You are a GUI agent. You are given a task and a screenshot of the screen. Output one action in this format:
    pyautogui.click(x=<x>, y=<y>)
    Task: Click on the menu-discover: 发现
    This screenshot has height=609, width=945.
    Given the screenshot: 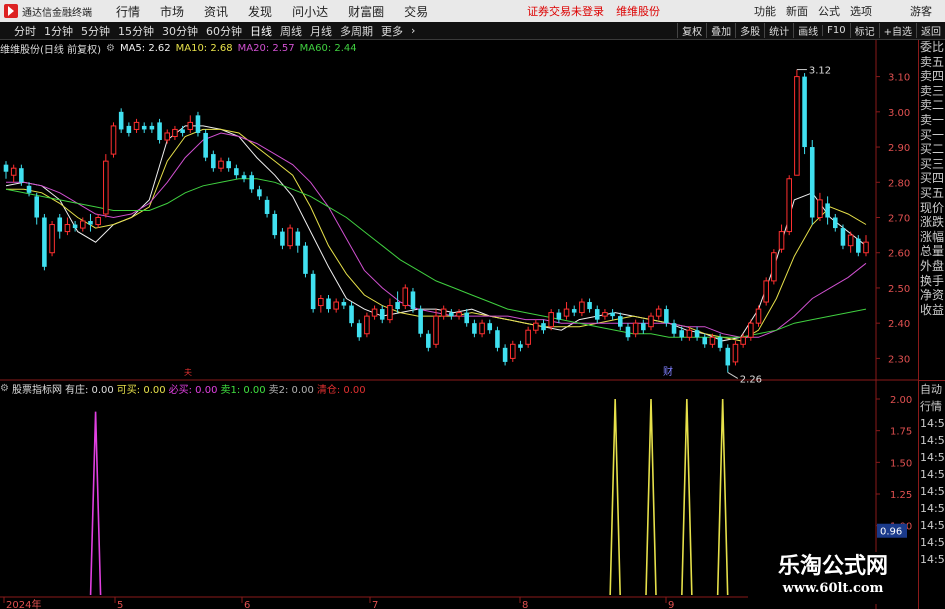 What is the action you would take?
    pyautogui.click(x=260, y=11)
    